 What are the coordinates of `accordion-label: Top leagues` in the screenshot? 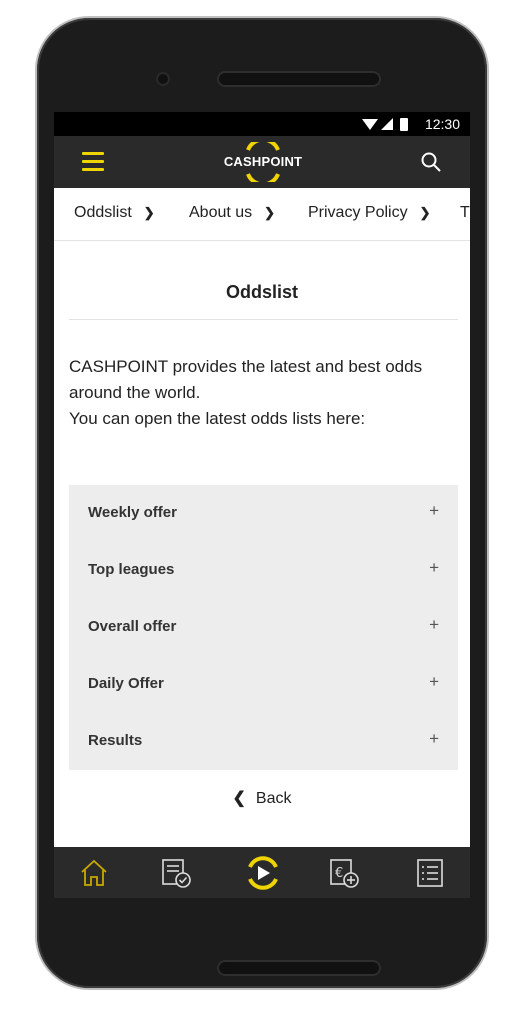 It's located at (131, 569).